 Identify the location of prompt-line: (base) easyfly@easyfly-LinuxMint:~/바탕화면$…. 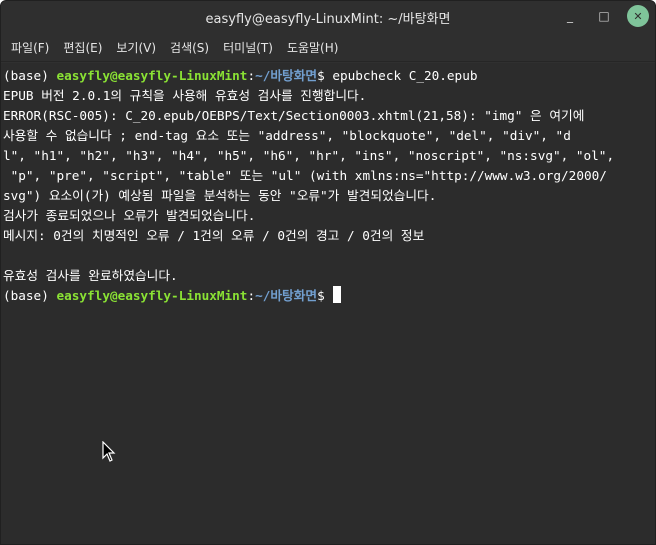
(329, 76).